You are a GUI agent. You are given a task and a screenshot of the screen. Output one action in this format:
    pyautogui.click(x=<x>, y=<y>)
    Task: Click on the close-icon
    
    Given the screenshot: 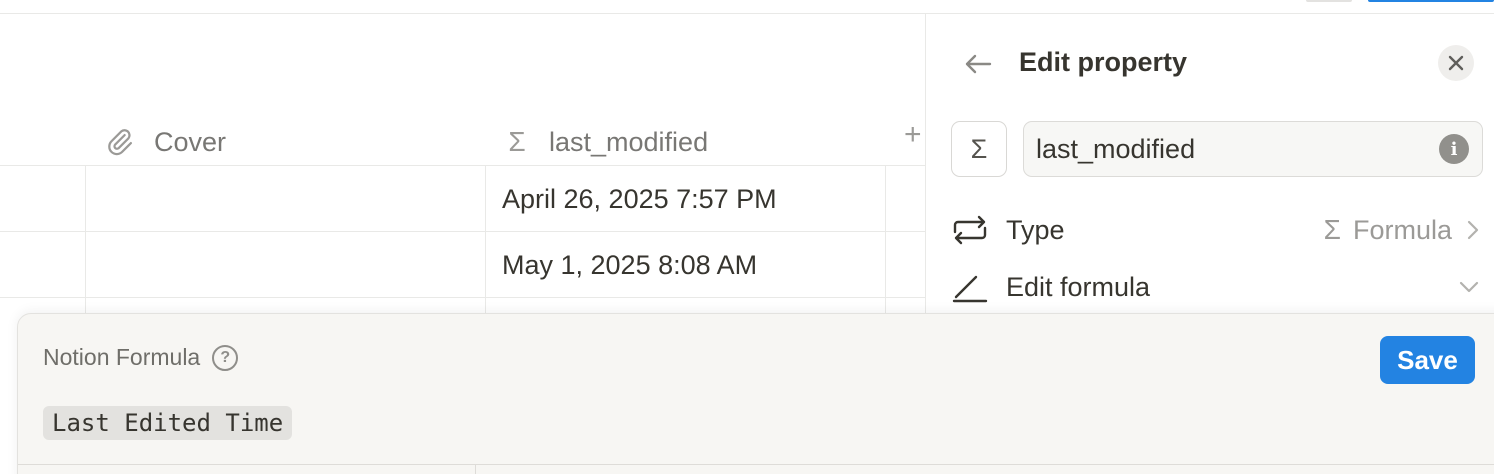 What is the action you would take?
    pyautogui.click(x=1456, y=63)
    